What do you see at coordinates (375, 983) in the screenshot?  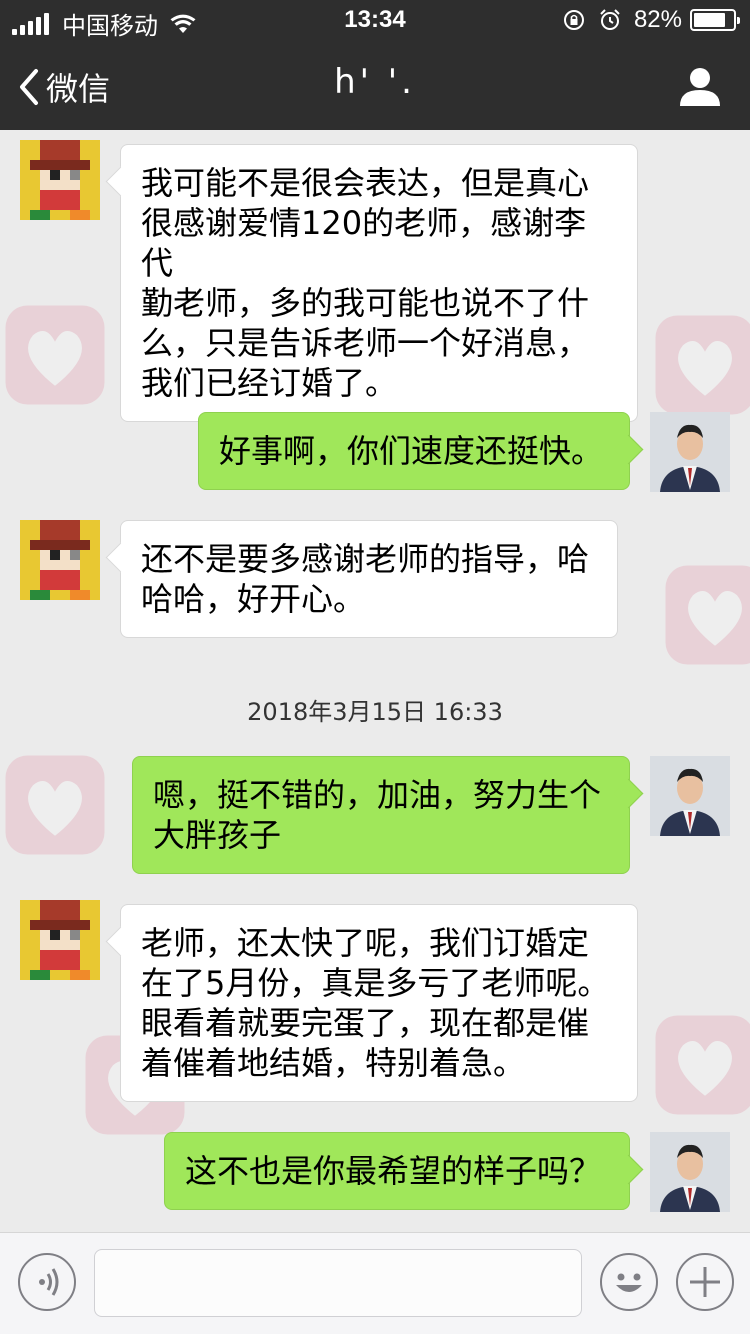 I see `message-line: 在了5月份，真是多亏了老师呢。` at bounding box center [375, 983].